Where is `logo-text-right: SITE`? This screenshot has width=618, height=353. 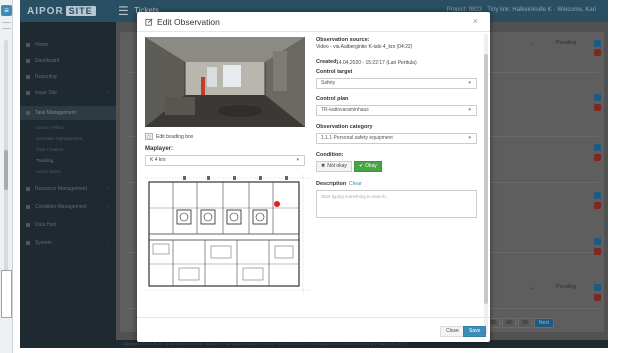
logo-text-right: SITE is located at coordinates (80, 11).